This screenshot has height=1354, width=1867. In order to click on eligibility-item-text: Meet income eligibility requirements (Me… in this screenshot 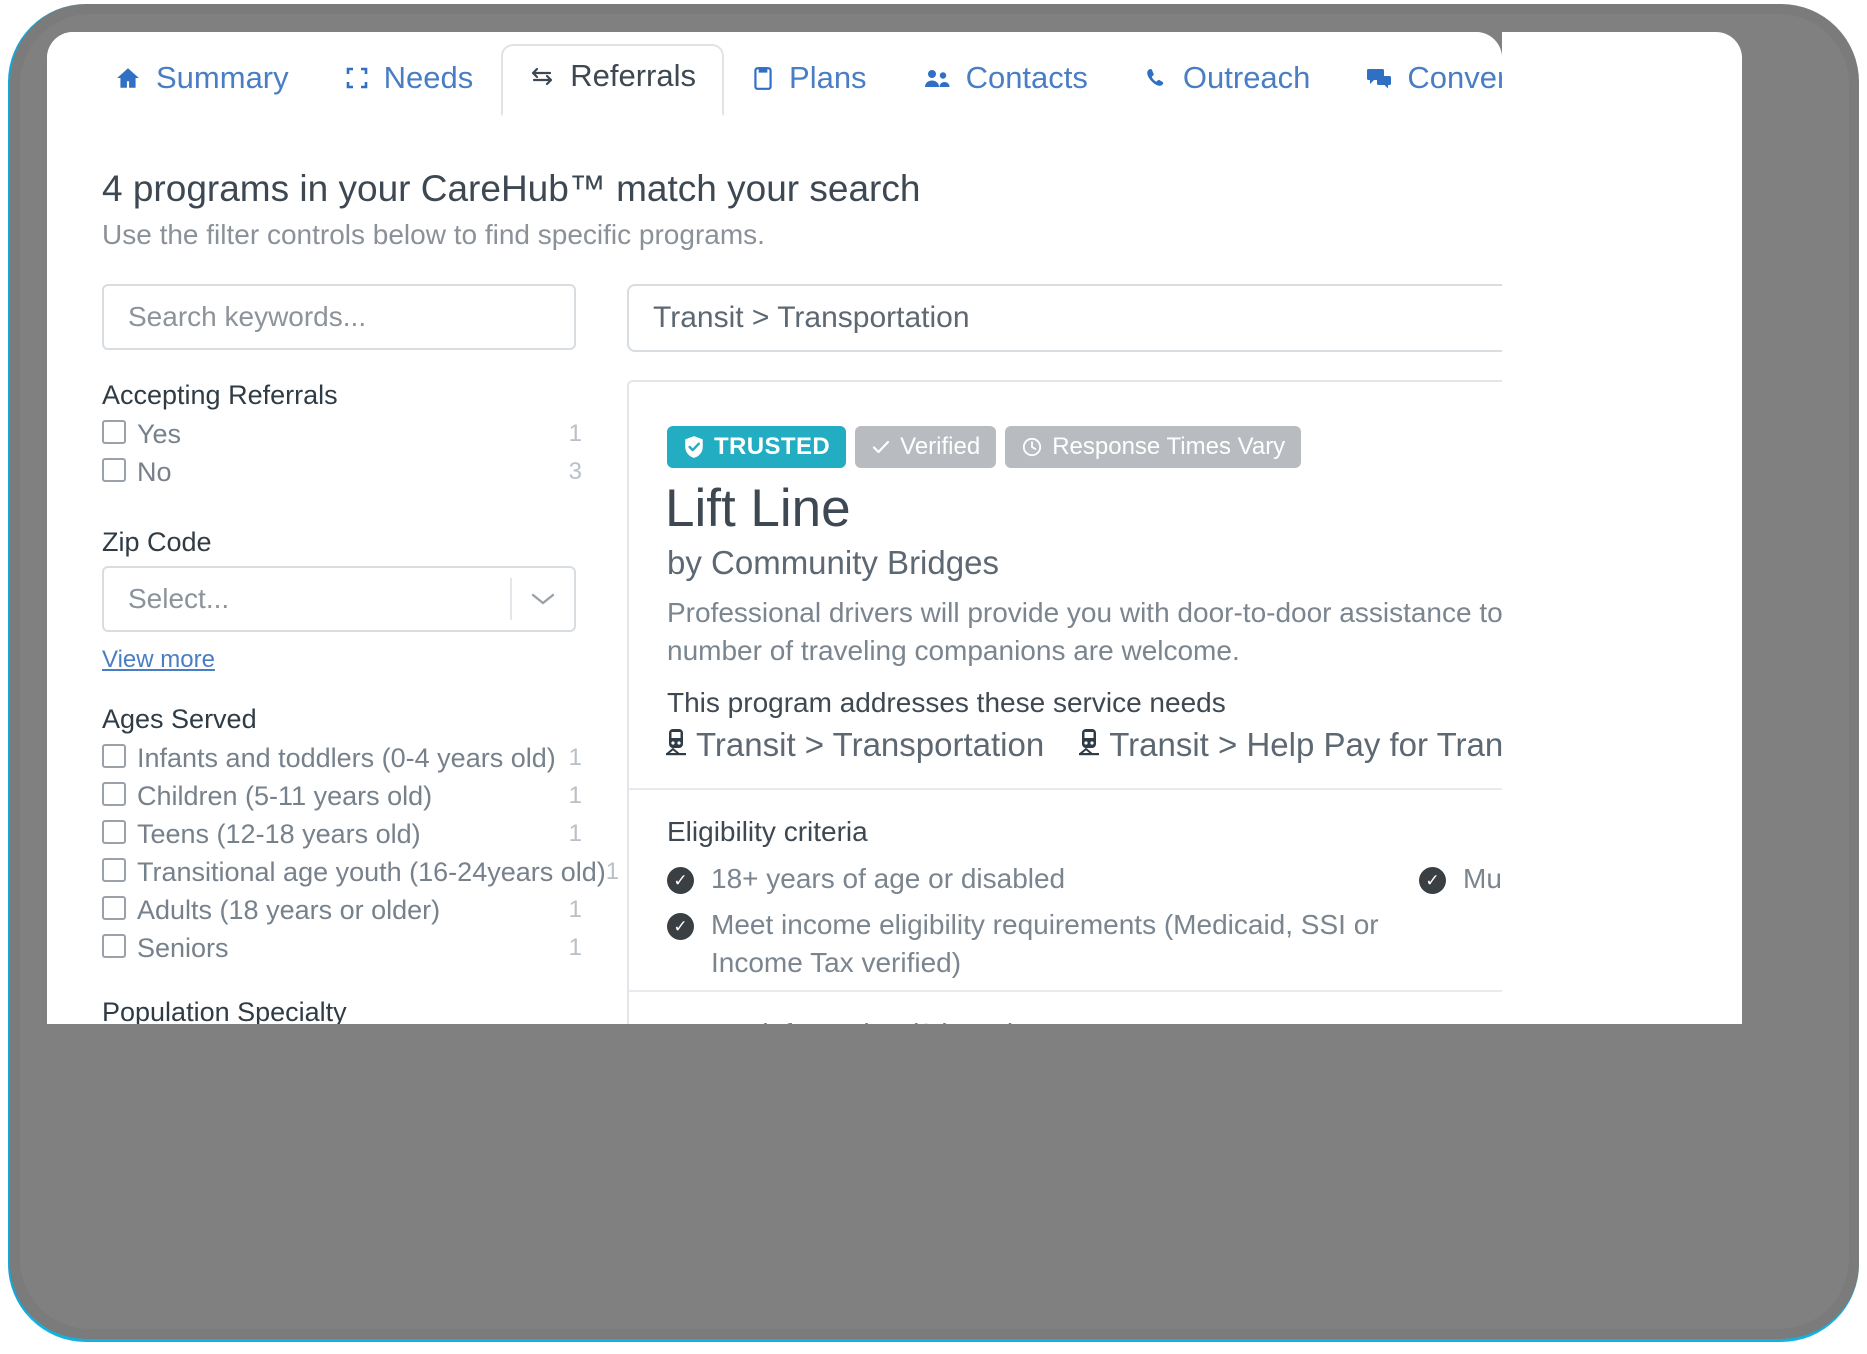, I will do `click(1045, 944)`.